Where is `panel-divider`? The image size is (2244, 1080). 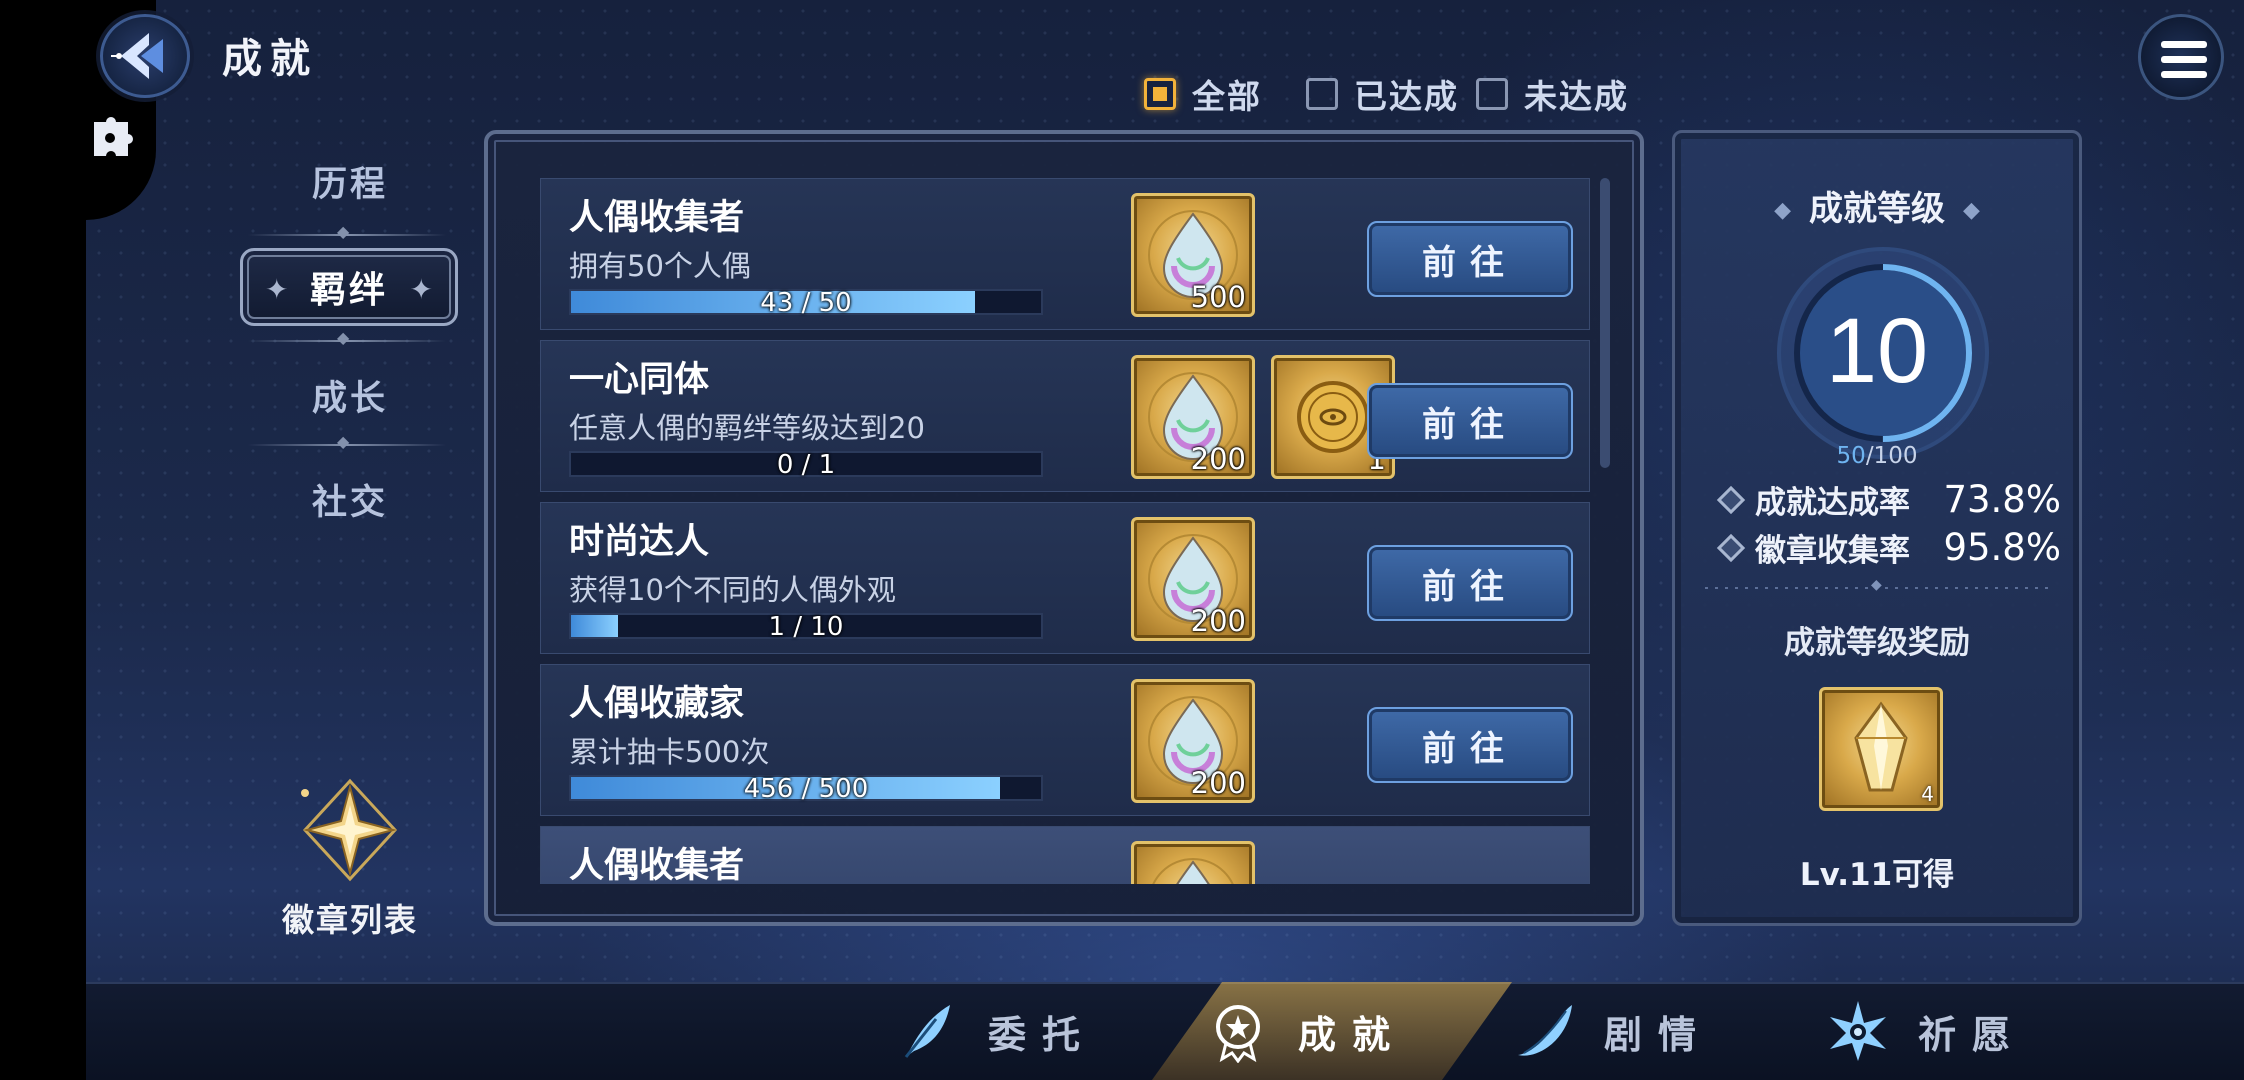
panel-divider is located at coordinates (1880, 585).